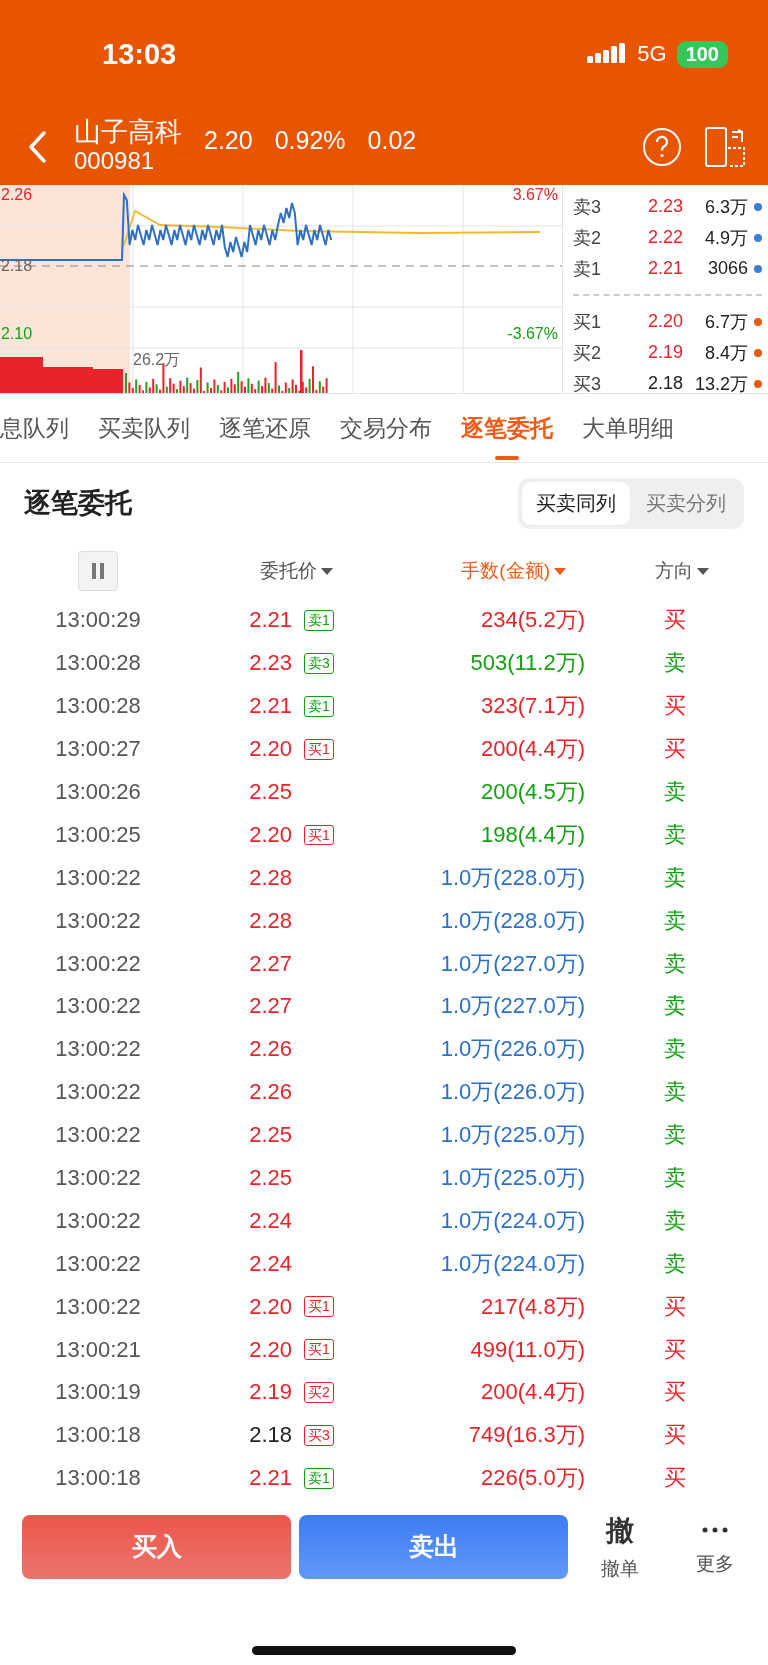  I want to click on change-percent: 0.92%, so click(310, 140).